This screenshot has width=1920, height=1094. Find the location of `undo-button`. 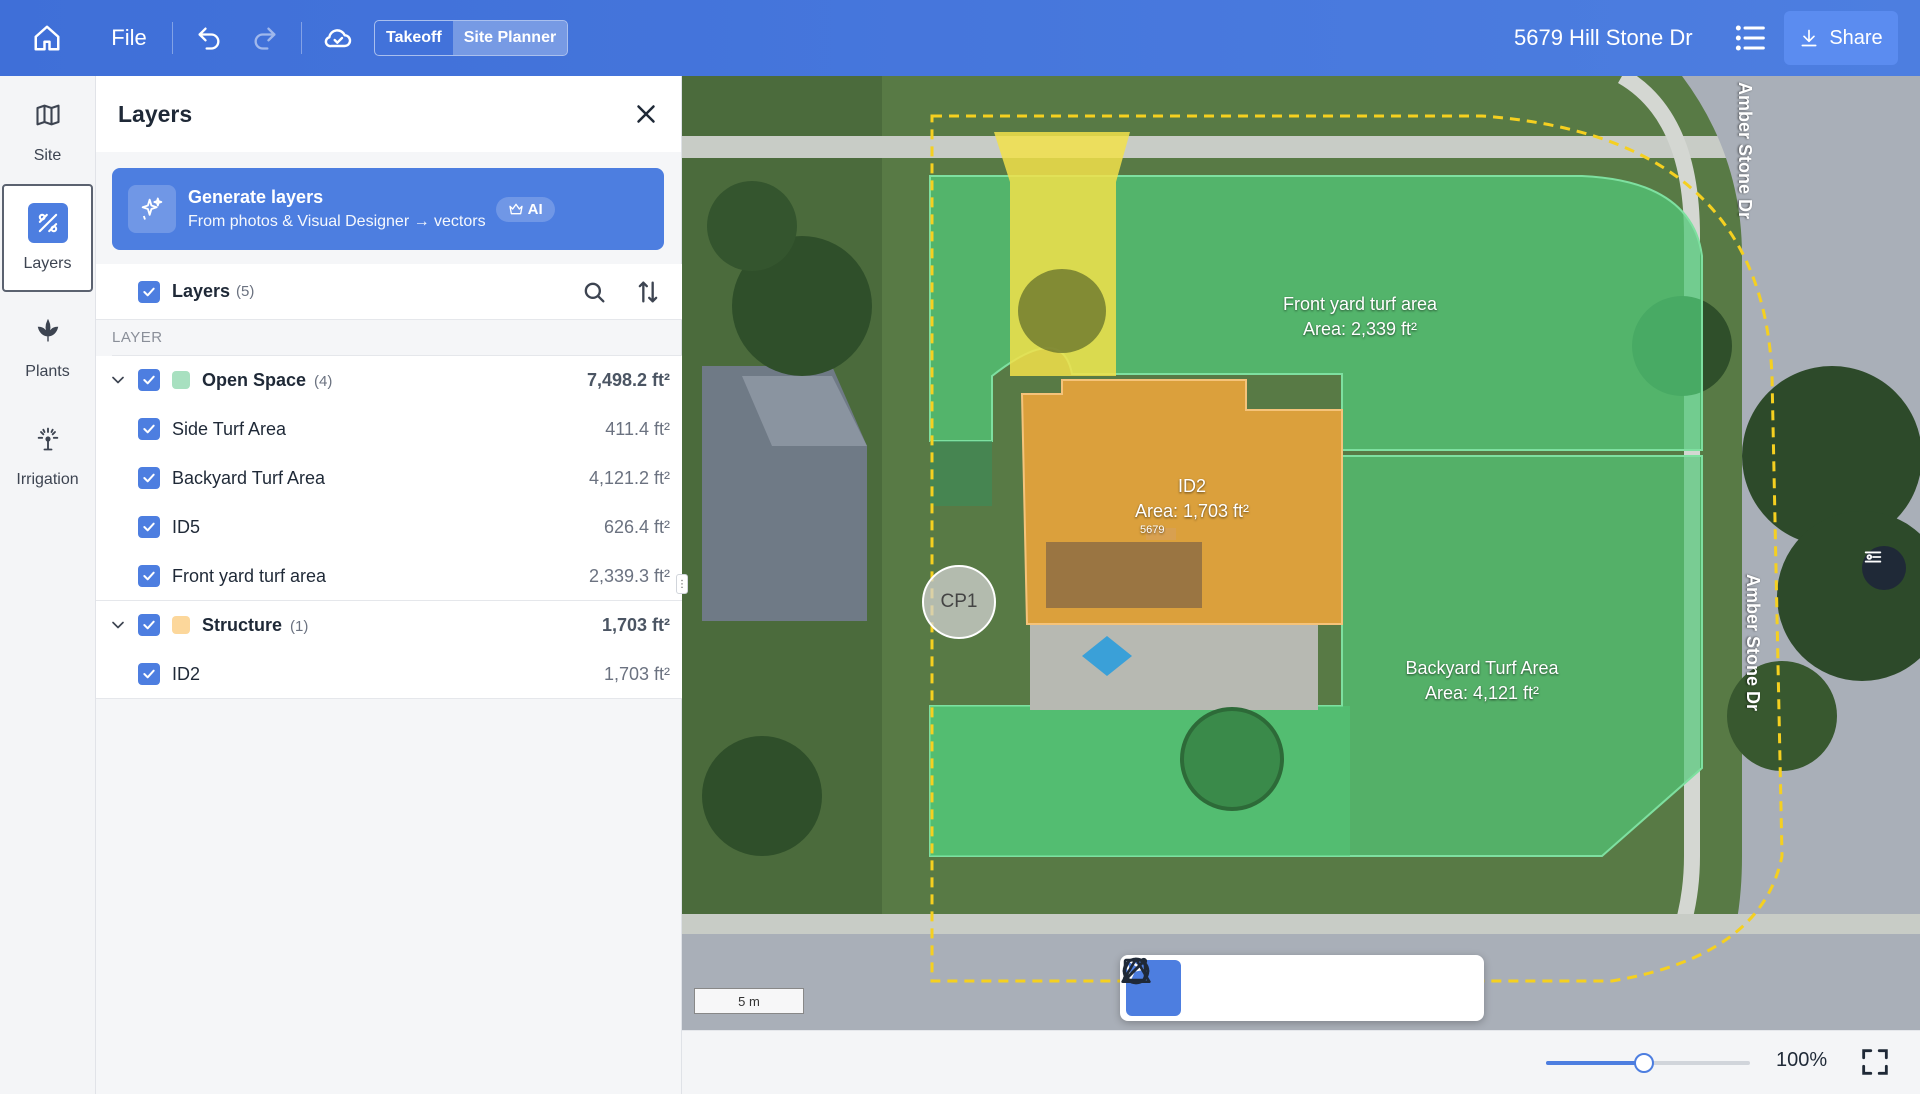

undo-button is located at coordinates (209, 38).